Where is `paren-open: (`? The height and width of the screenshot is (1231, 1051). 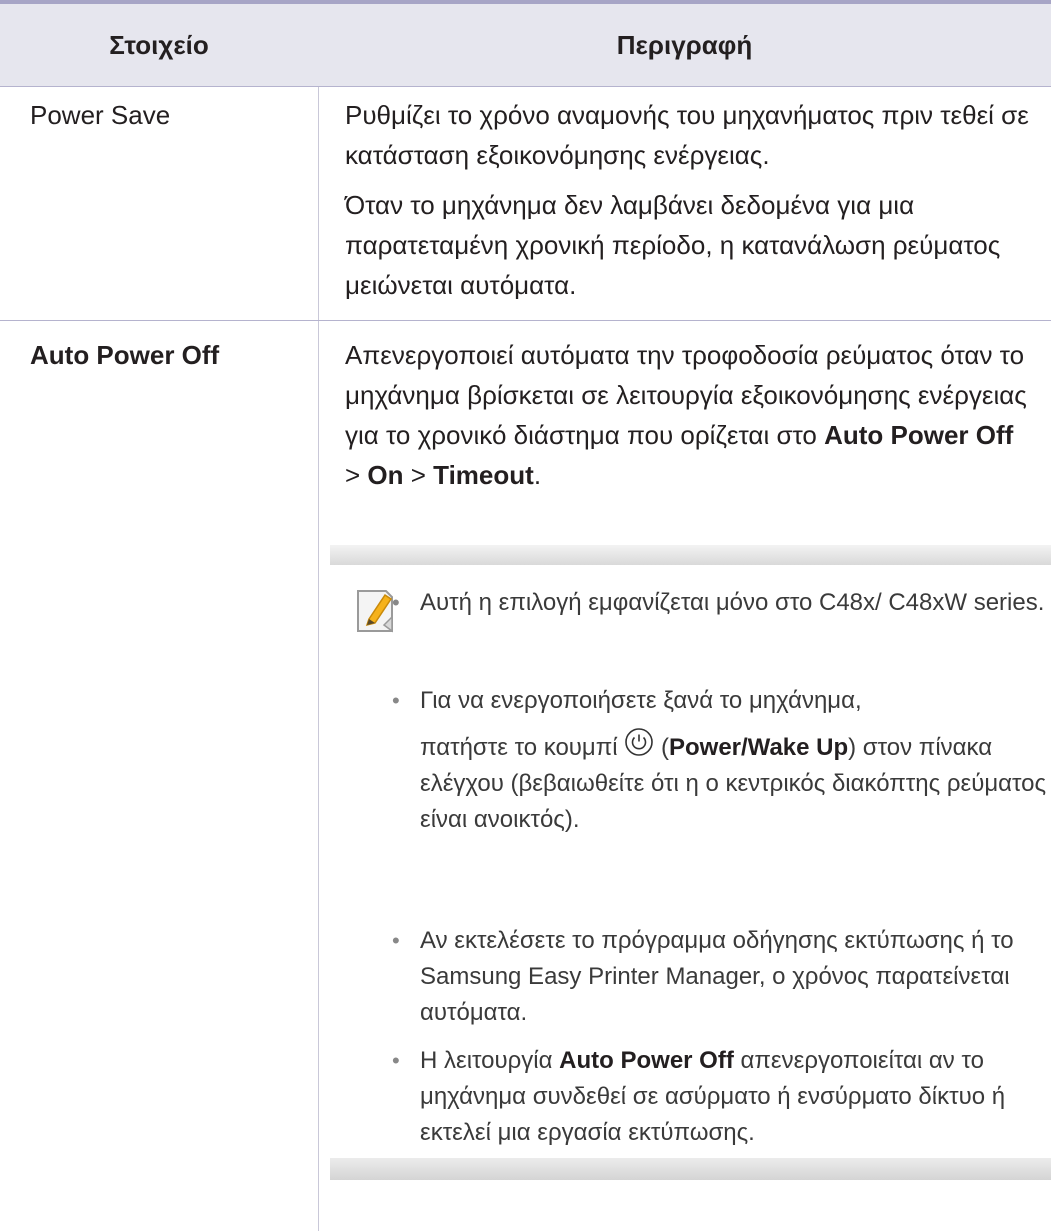
paren-open: ( is located at coordinates (661, 747).